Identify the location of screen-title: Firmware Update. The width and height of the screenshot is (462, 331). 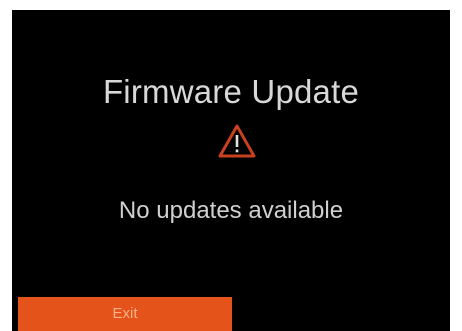
(231, 91).